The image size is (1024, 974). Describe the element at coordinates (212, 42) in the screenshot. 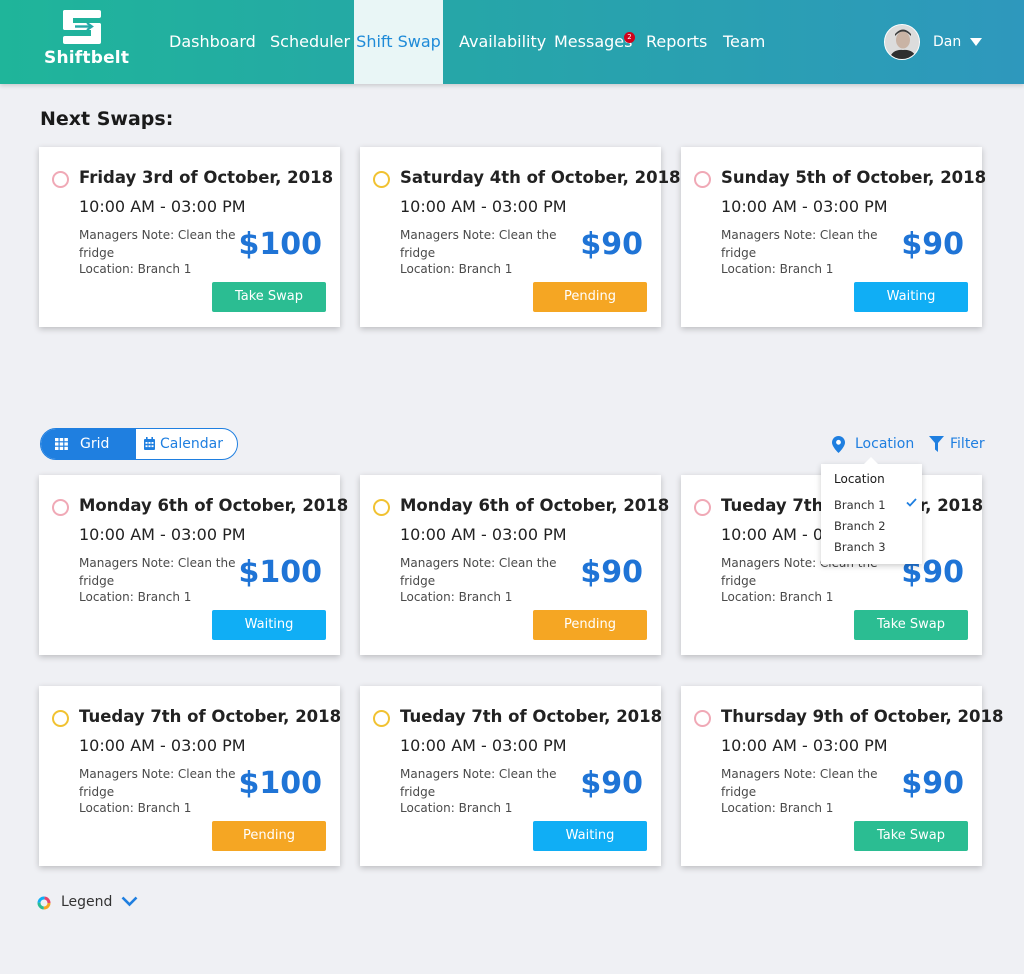

I see `nav-dashboard: Dashboard` at that location.